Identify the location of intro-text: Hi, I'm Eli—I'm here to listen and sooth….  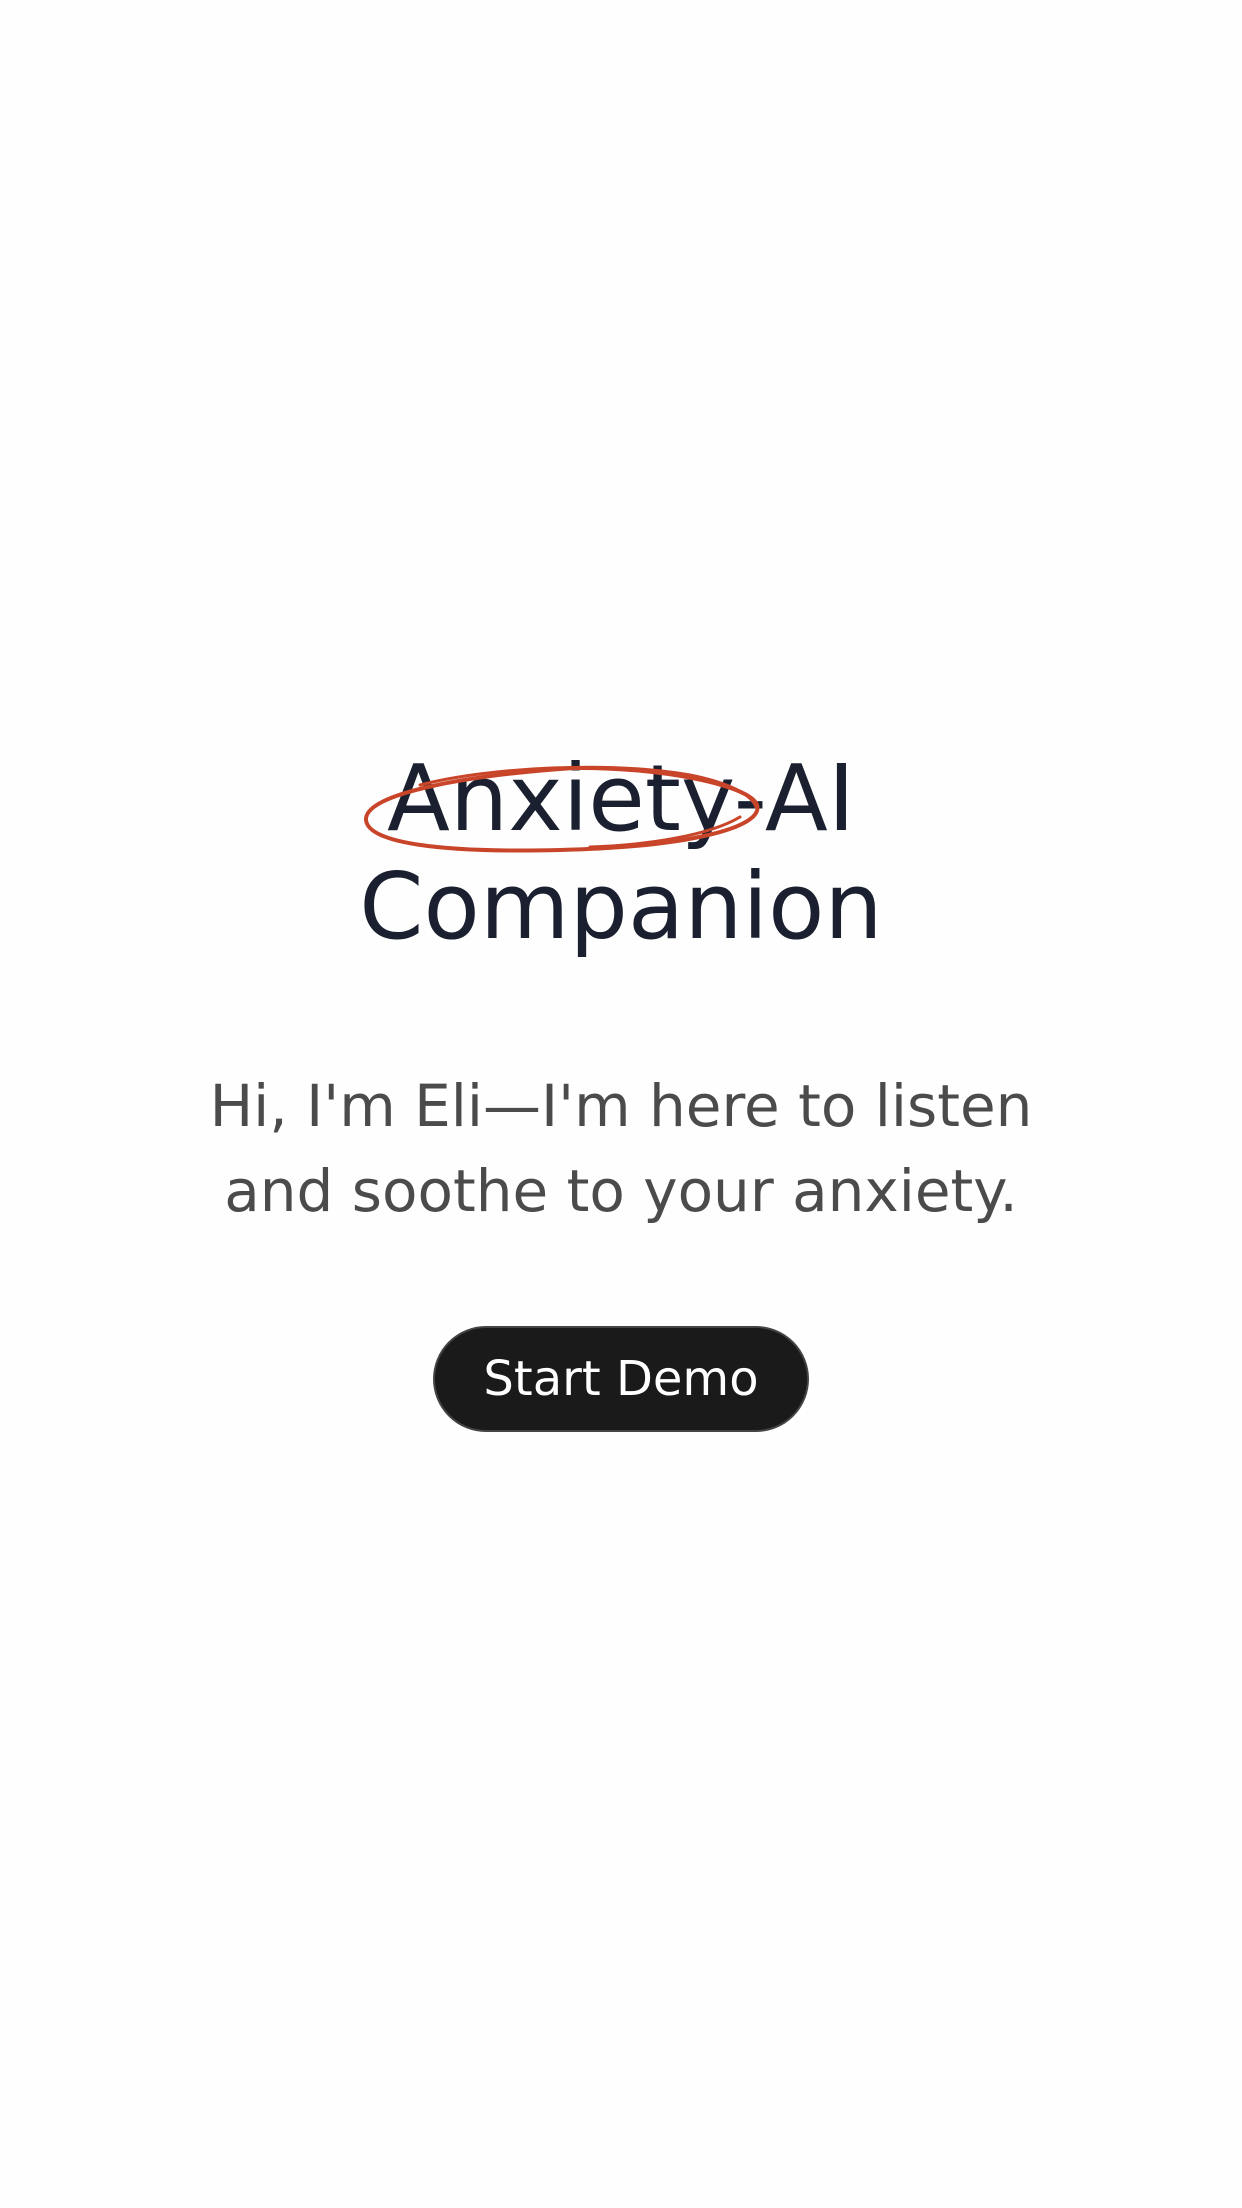
(621, 1149).